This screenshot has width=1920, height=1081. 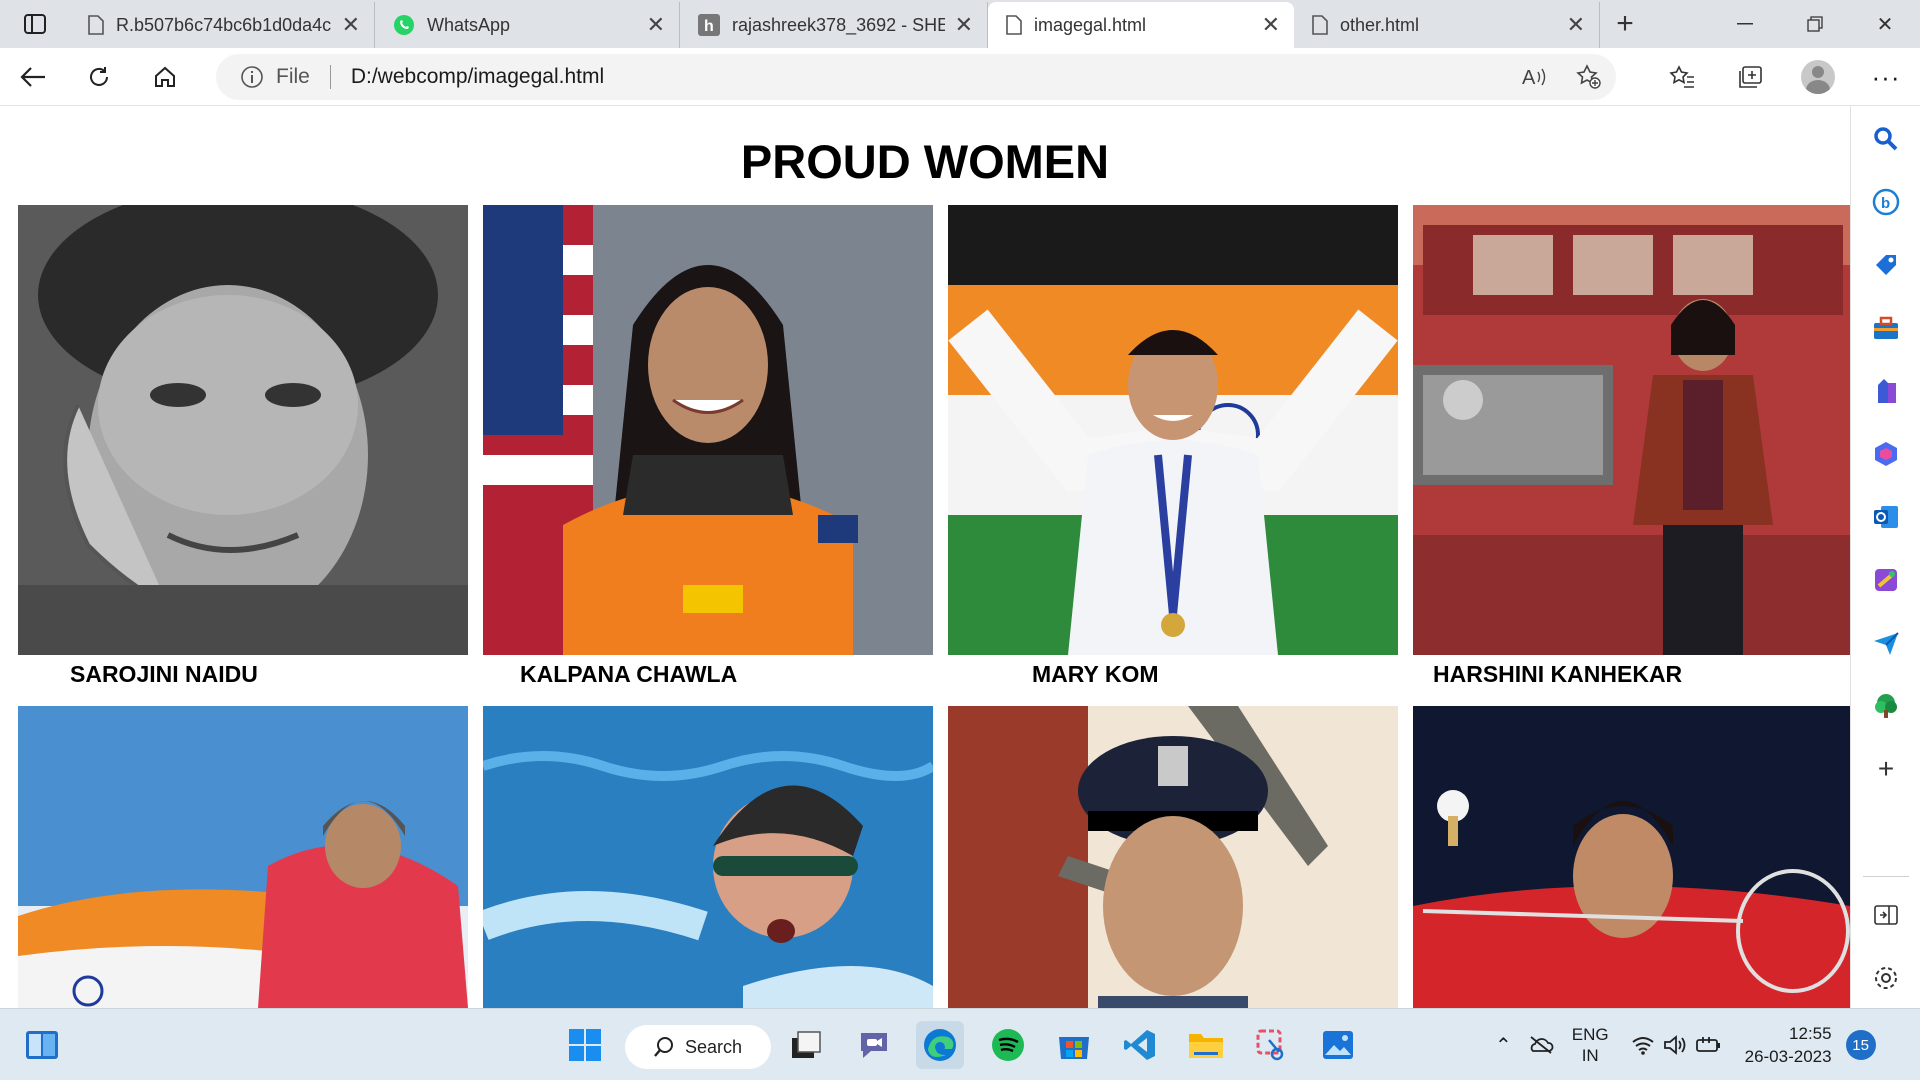 I want to click on tab-she: h rajashreek378_3692 - SHE ✕, so click(x=834, y=25).